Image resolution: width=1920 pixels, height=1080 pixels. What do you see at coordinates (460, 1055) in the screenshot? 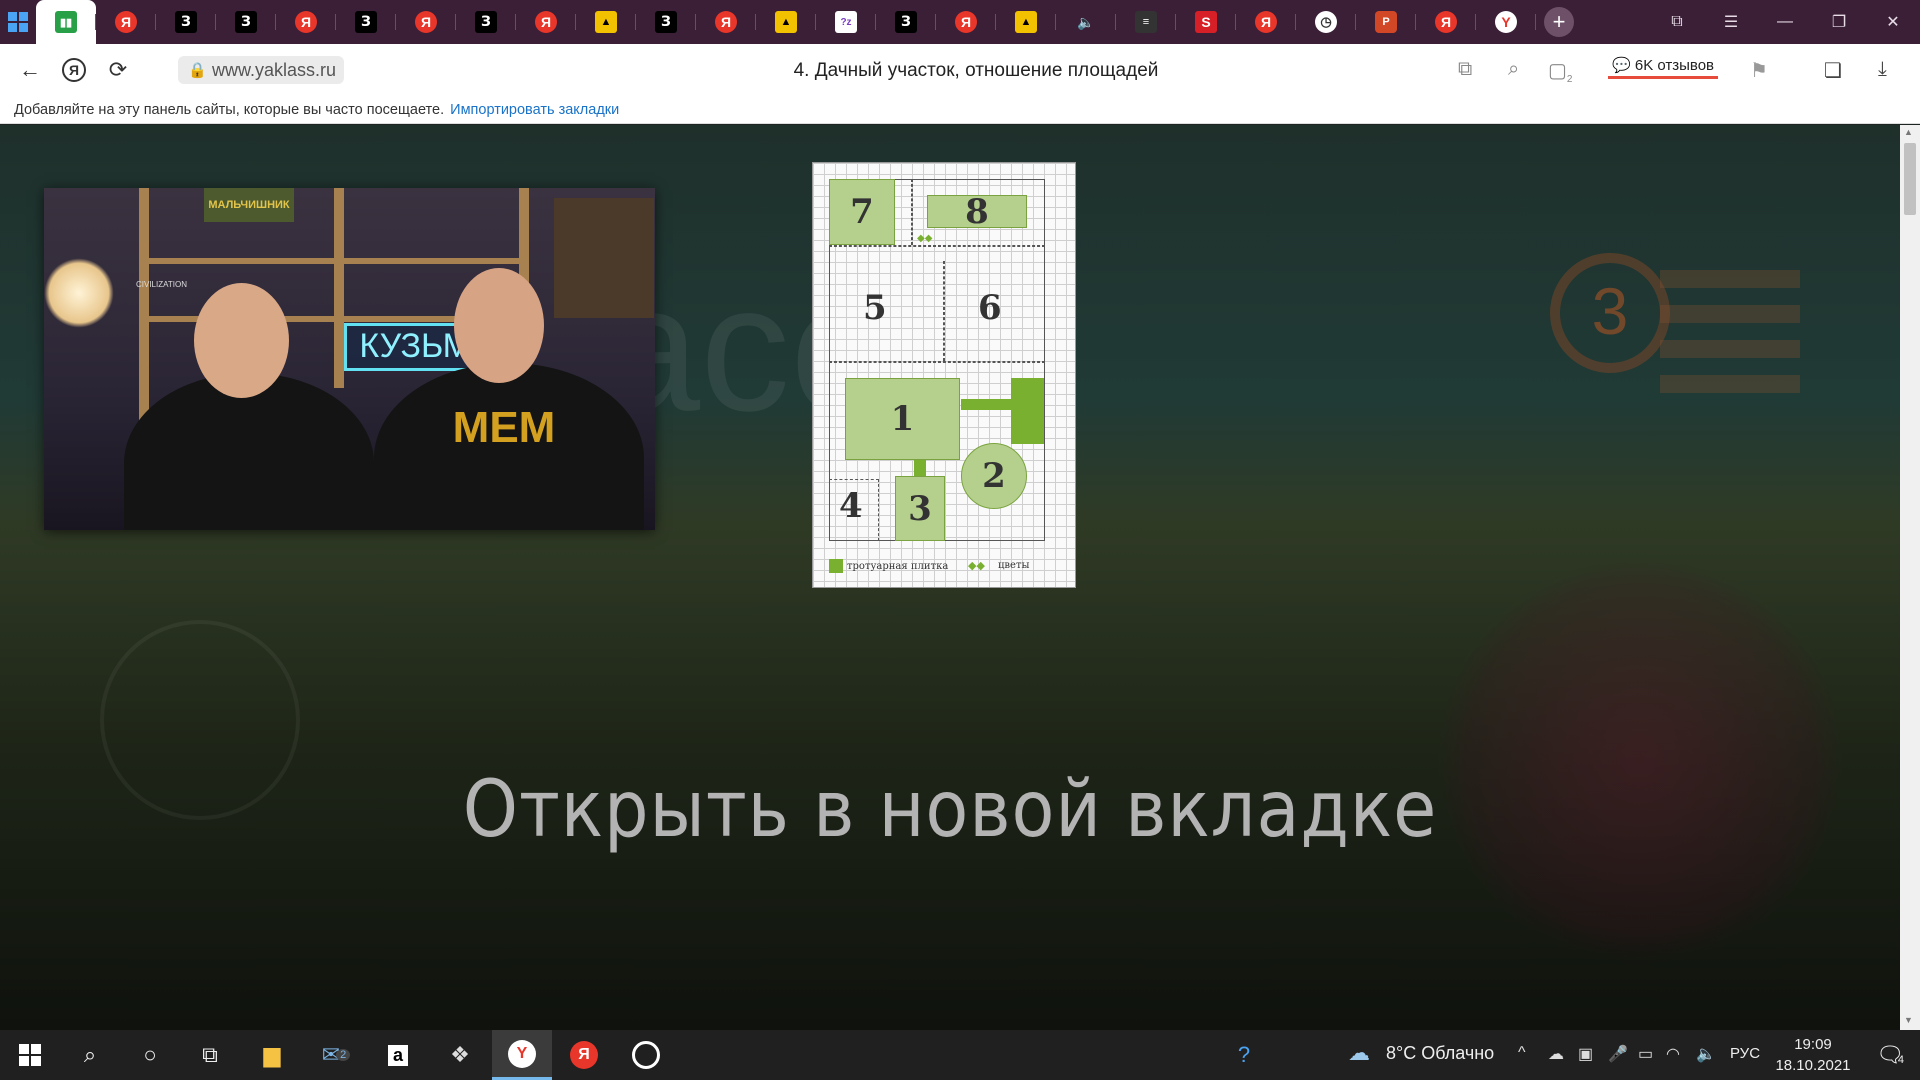
I see `dropbox-icon: ❖` at bounding box center [460, 1055].